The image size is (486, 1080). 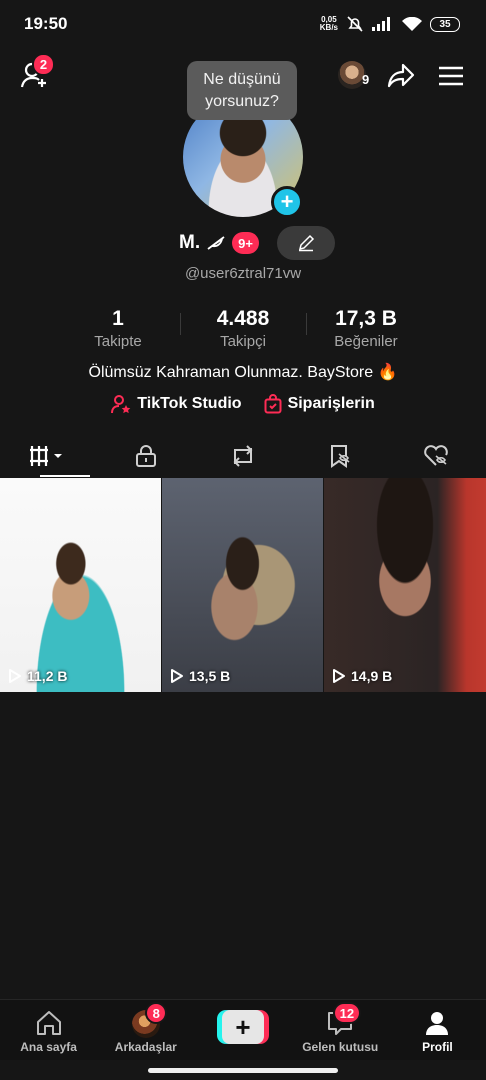 What do you see at coordinates (273, 404) in the screenshot?
I see `shopping-bag-icon` at bounding box center [273, 404].